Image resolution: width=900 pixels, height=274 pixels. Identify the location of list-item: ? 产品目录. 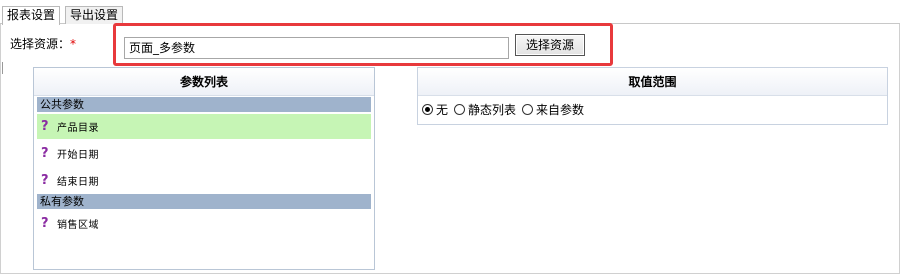
(204, 126).